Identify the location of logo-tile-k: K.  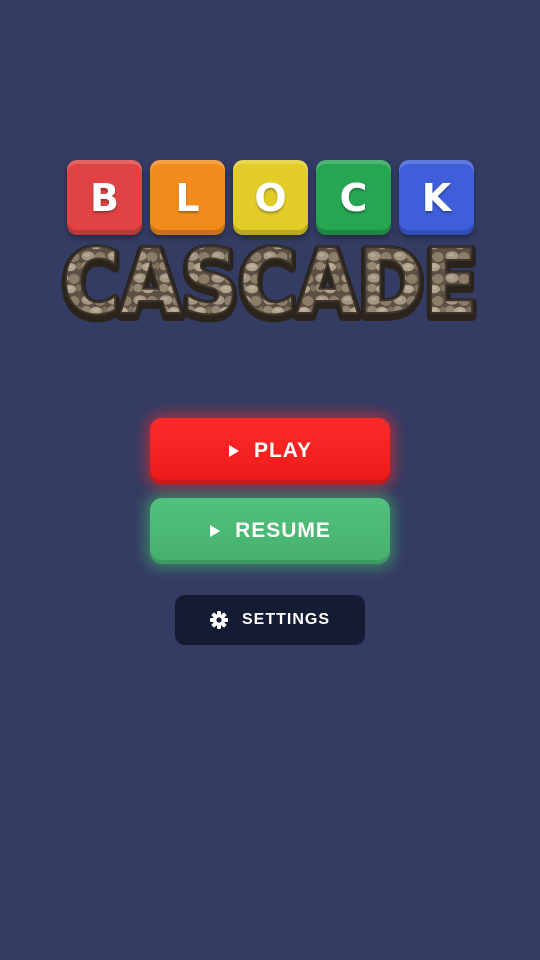
(436, 197).